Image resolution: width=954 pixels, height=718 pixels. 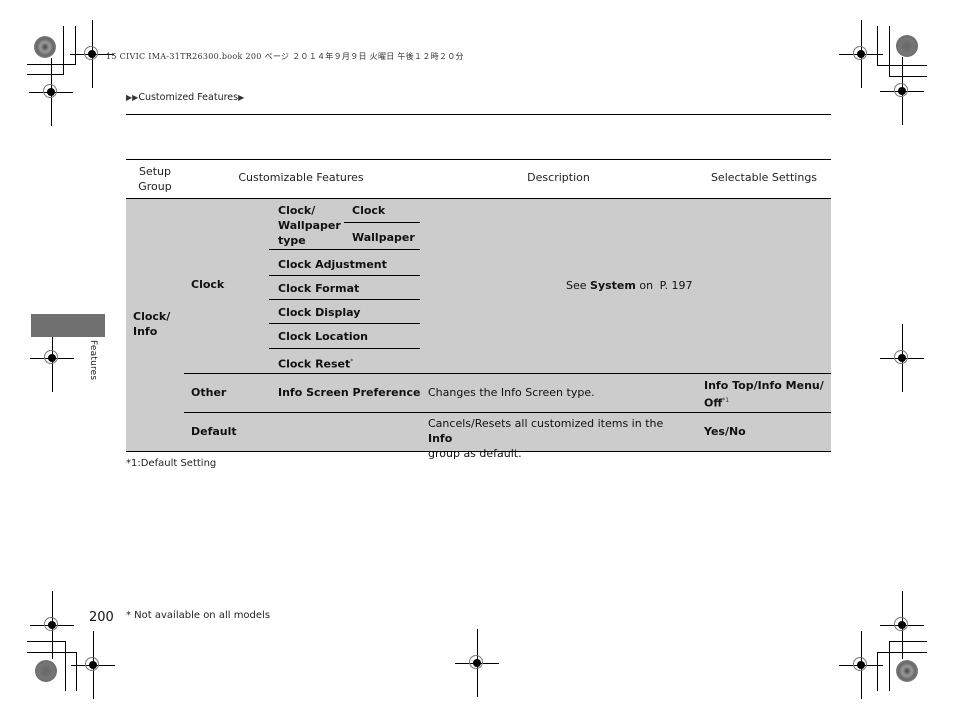 I want to click on feature-clock-reset-label: Clock Reset, so click(x=314, y=364).